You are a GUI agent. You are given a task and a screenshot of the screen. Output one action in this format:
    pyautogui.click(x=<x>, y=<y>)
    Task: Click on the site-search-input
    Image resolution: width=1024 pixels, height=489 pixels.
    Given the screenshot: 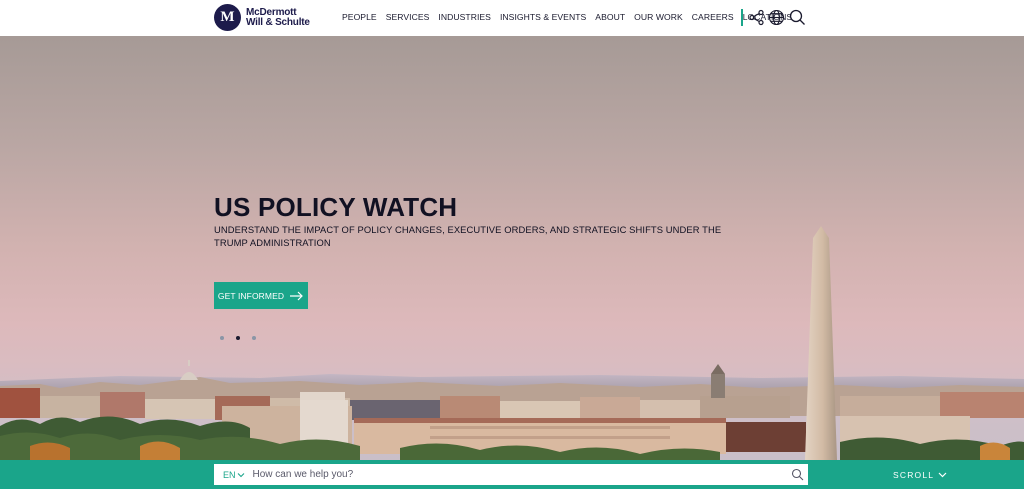 What is the action you would take?
    pyautogui.click(x=512, y=474)
    